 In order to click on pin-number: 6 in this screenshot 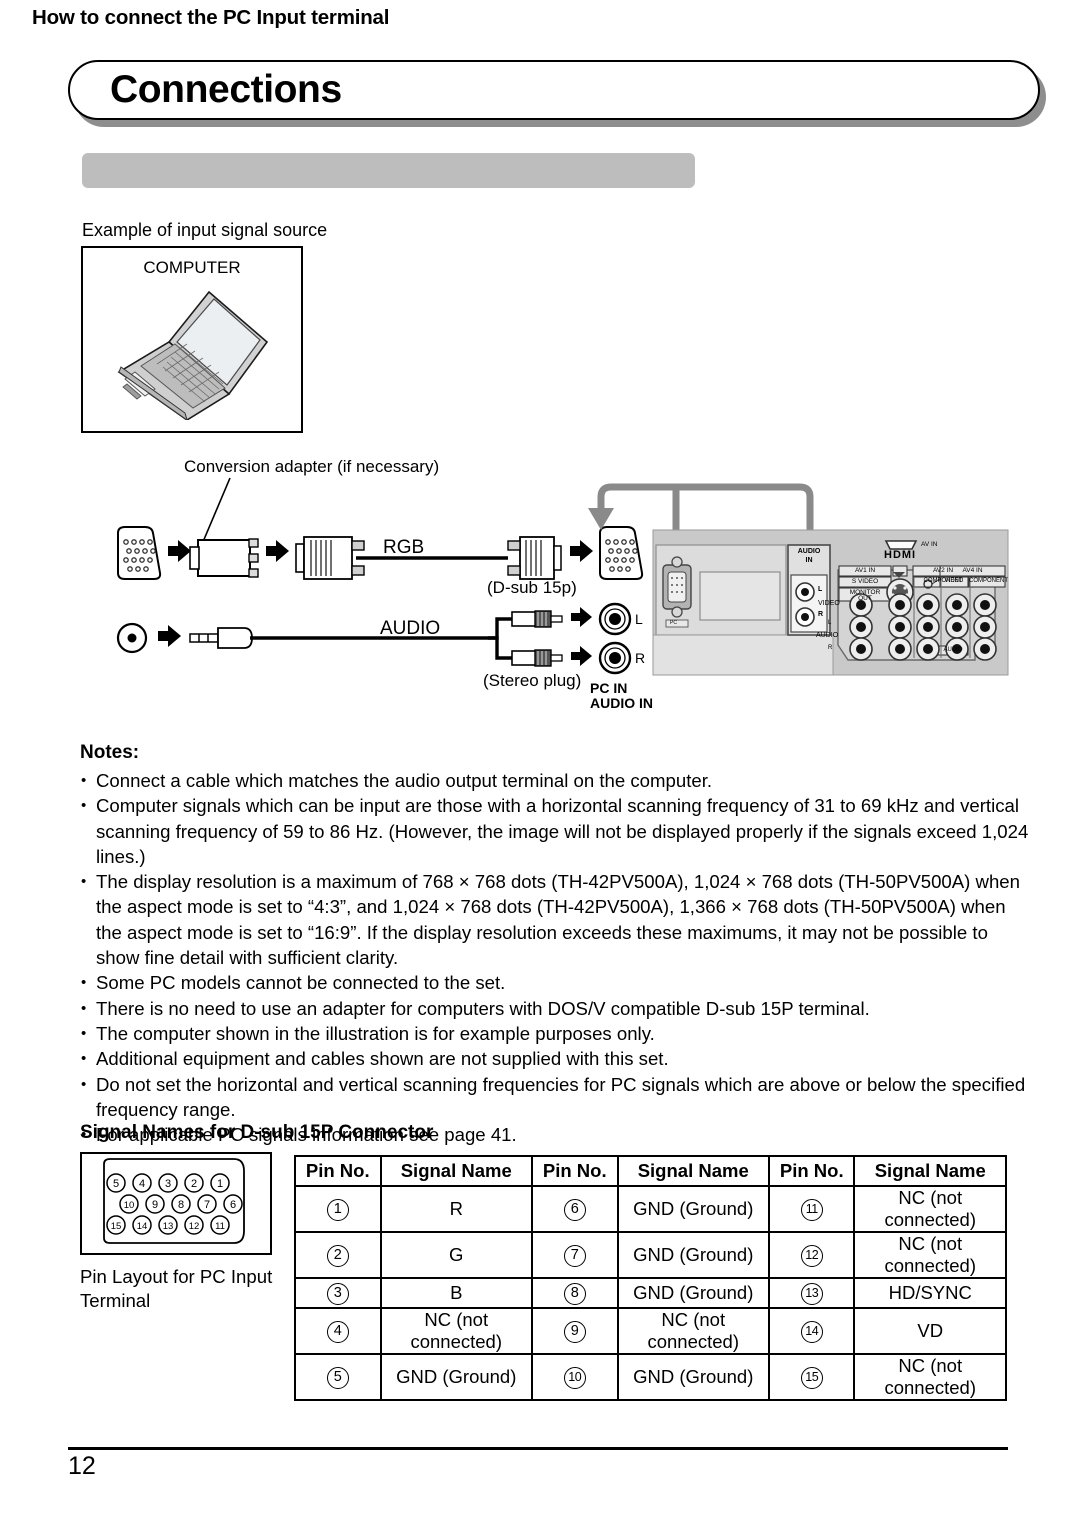, I will do `click(574, 1209)`.